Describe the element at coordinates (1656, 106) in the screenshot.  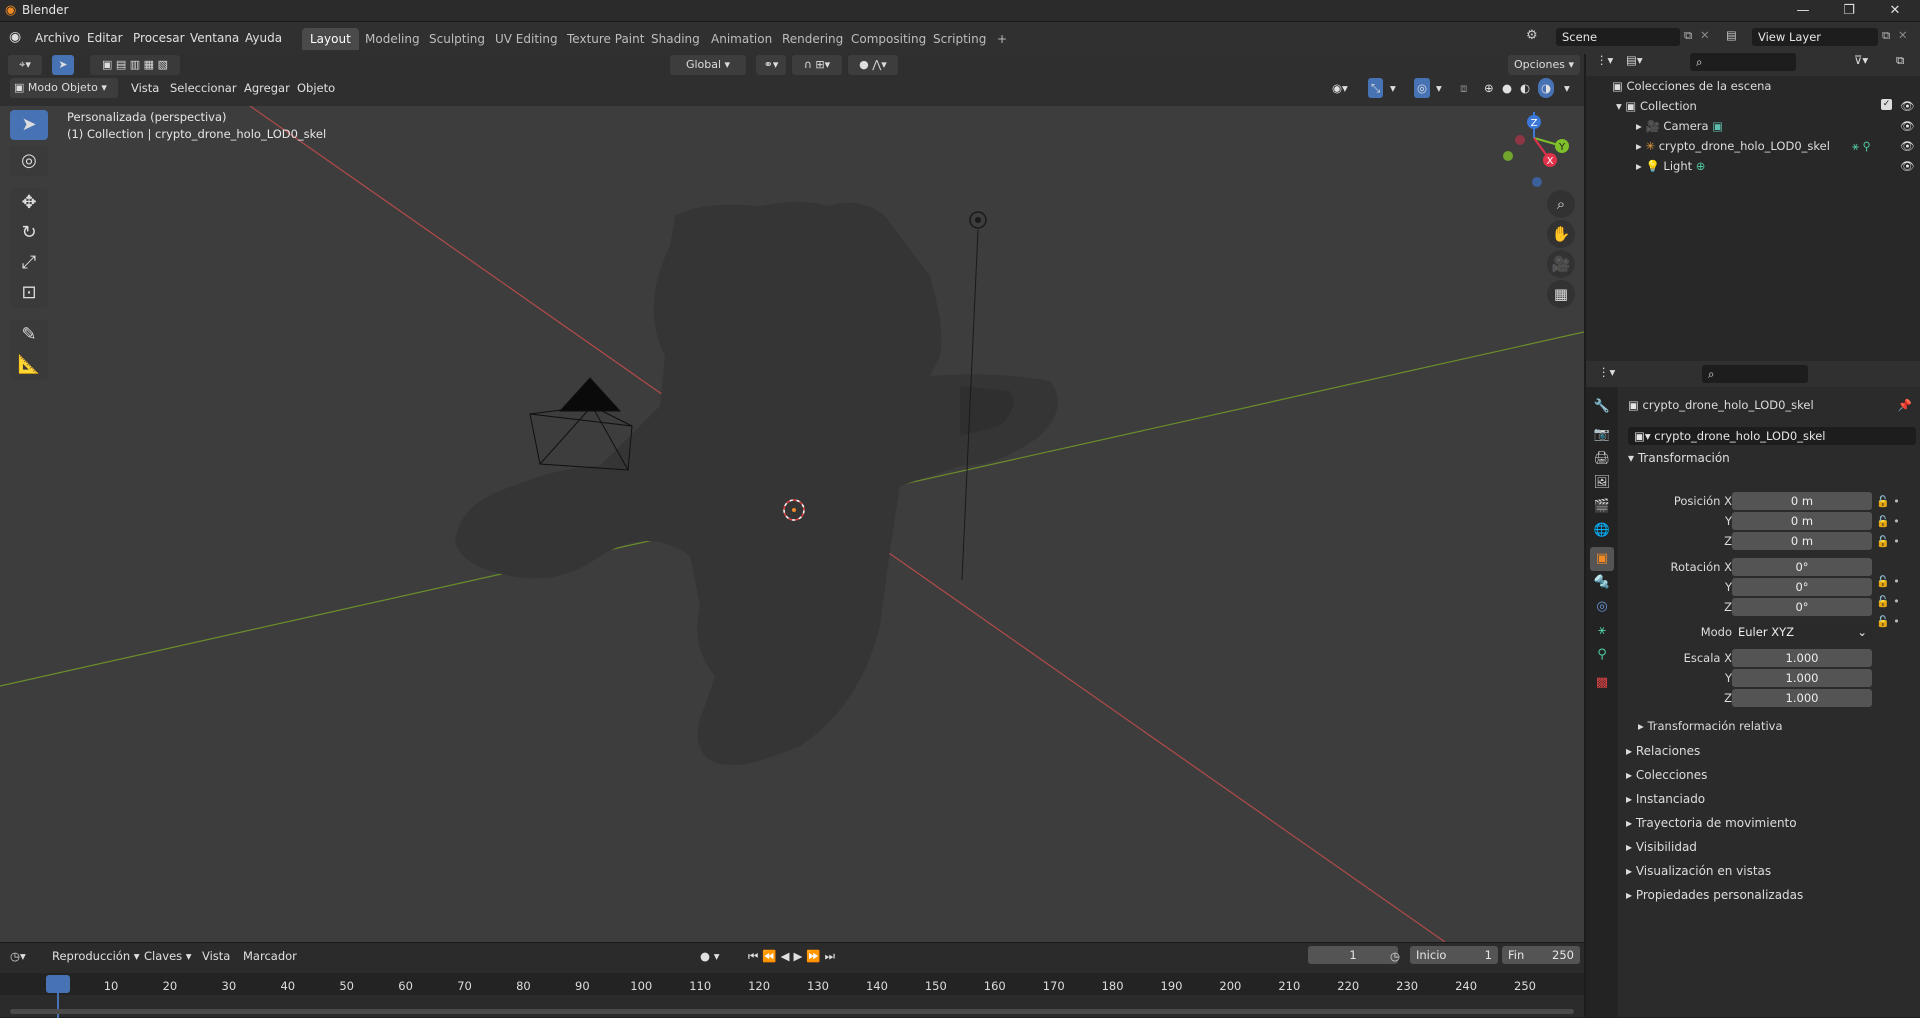
I see `collection-row: ▾ ▣ Collection` at that location.